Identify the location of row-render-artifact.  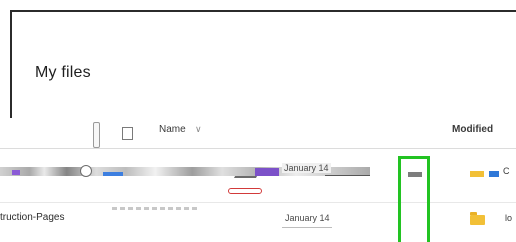
(156, 208).